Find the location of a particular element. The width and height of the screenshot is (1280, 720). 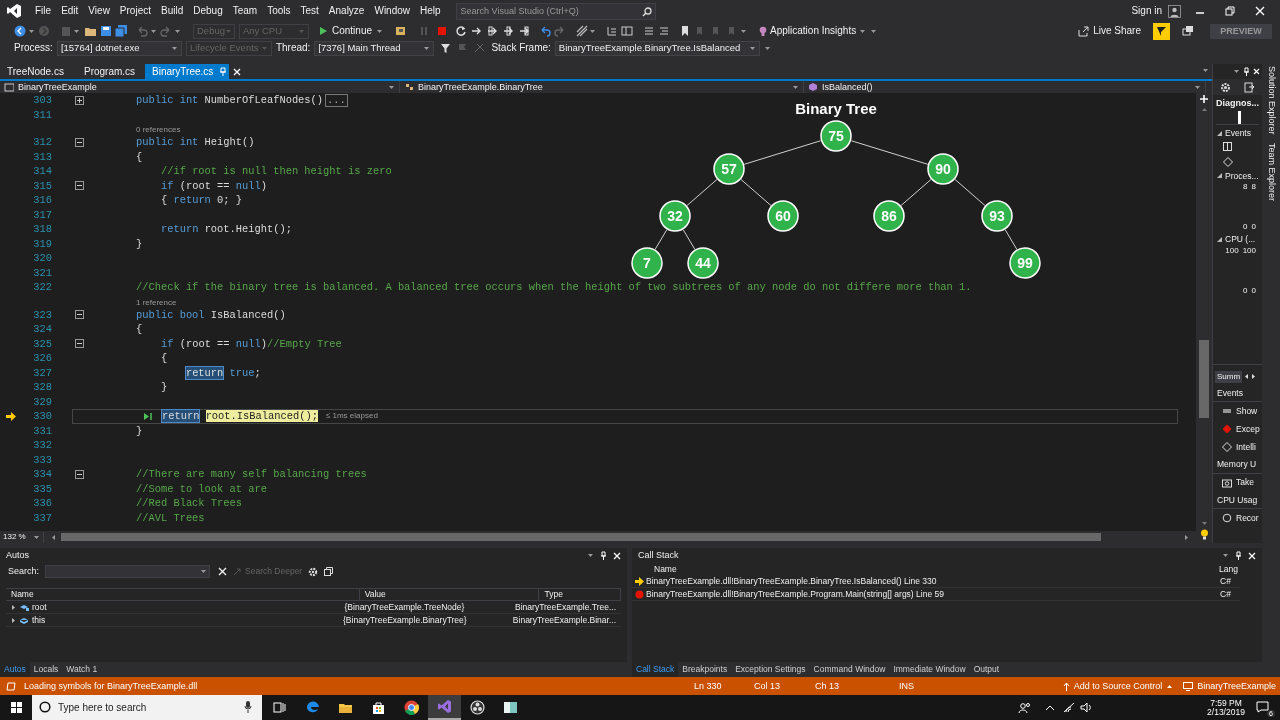

continue-button: Continue is located at coordinates (351, 31).